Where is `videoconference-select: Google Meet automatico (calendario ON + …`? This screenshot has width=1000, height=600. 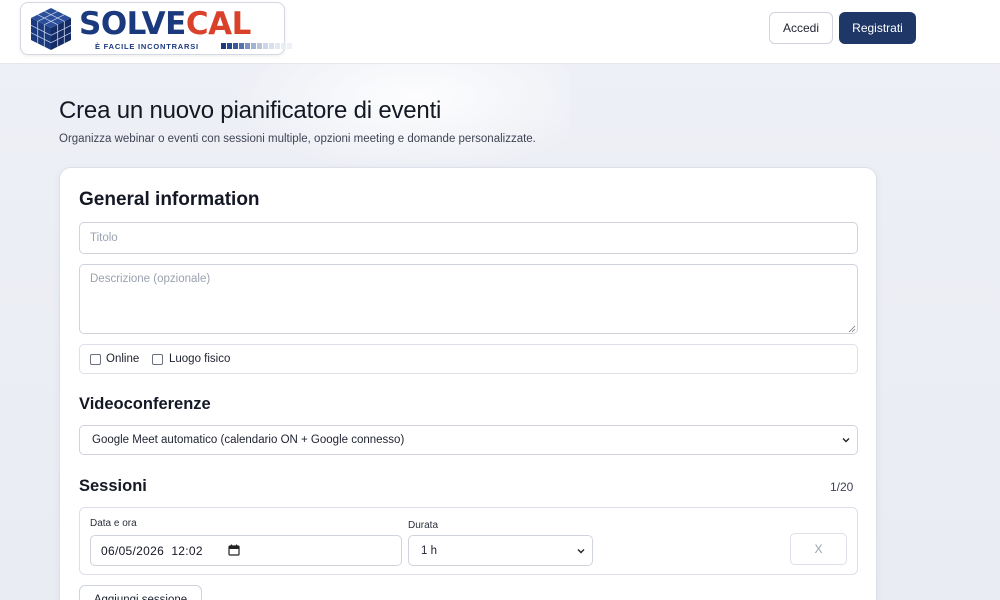
videoconference-select: Google Meet automatico (calendario ON + … is located at coordinates (468, 440).